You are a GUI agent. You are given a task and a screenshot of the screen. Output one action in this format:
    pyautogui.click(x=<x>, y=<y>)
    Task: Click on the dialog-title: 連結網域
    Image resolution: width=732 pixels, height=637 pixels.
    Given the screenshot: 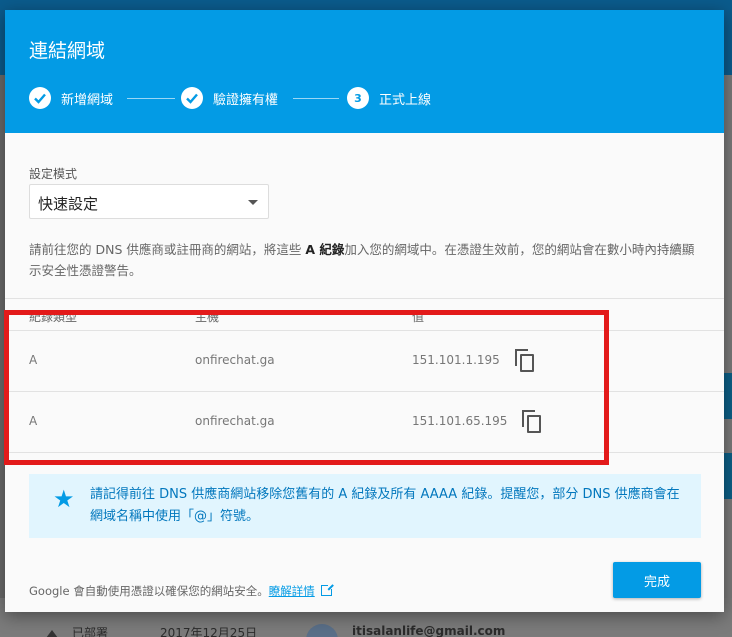 What is the action you would take?
    pyautogui.click(x=67, y=51)
    